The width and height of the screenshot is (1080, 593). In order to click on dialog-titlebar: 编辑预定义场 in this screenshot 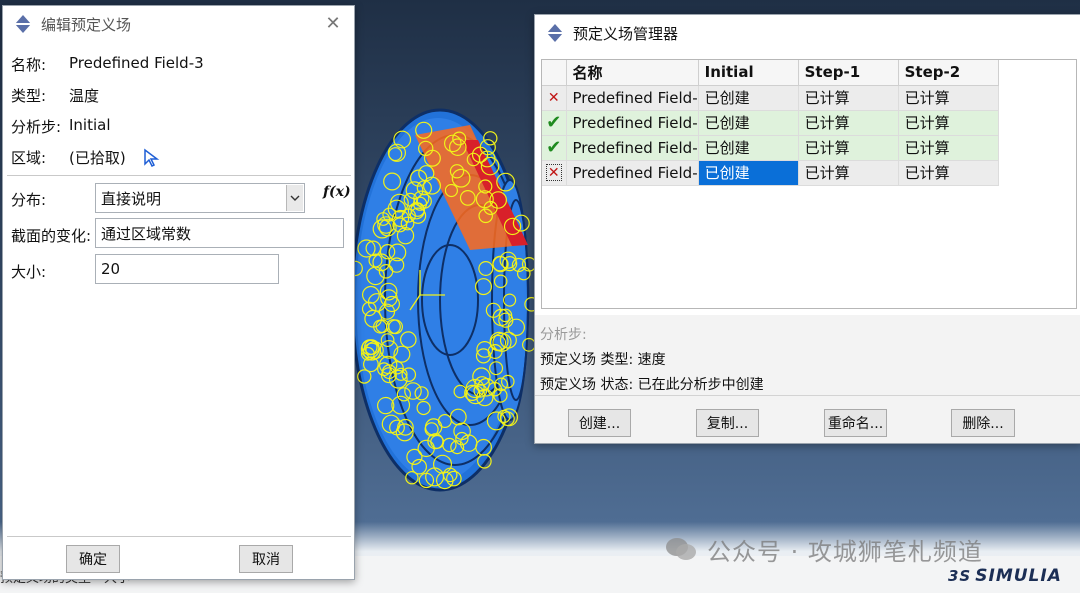, I will do `click(178, 24)`.